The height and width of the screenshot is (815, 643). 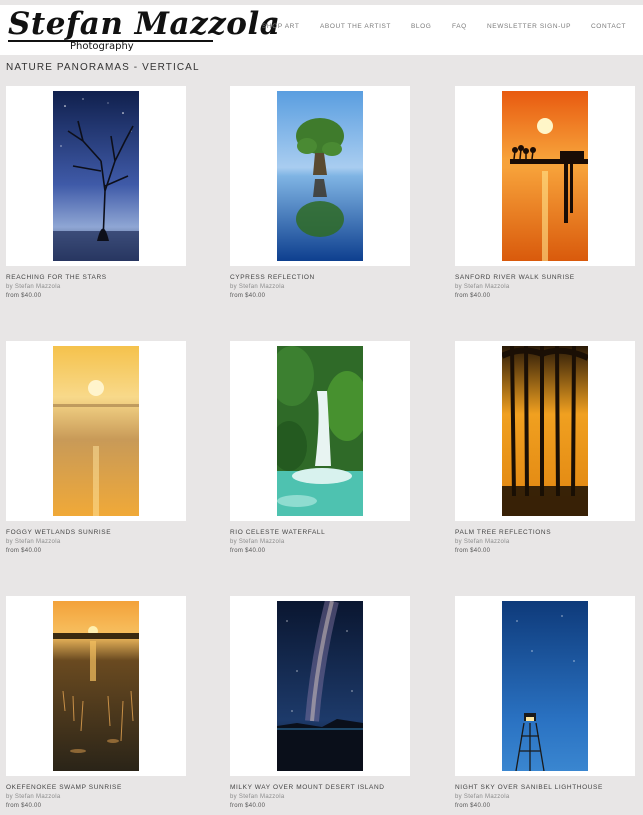 What do you see at coordinates (529, 787) in the screenshot?
I see `product-title: NIGHT SKY OVER SANIBEL LIGHTHOUSE` at bounding box center [529, 787].